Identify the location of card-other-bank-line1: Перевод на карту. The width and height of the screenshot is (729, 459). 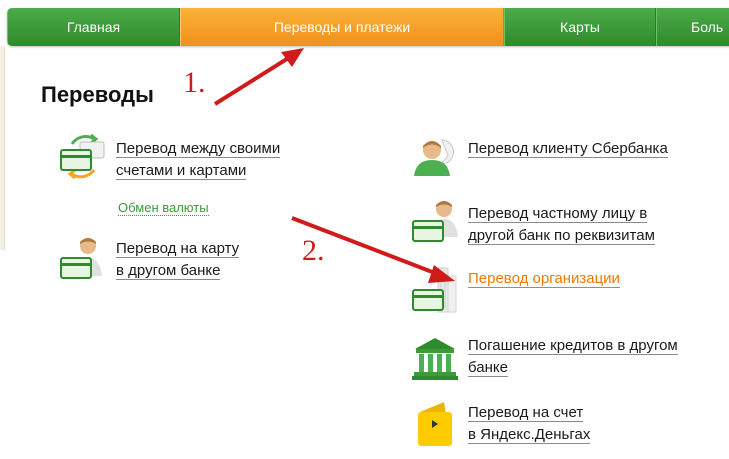
(178, 249).